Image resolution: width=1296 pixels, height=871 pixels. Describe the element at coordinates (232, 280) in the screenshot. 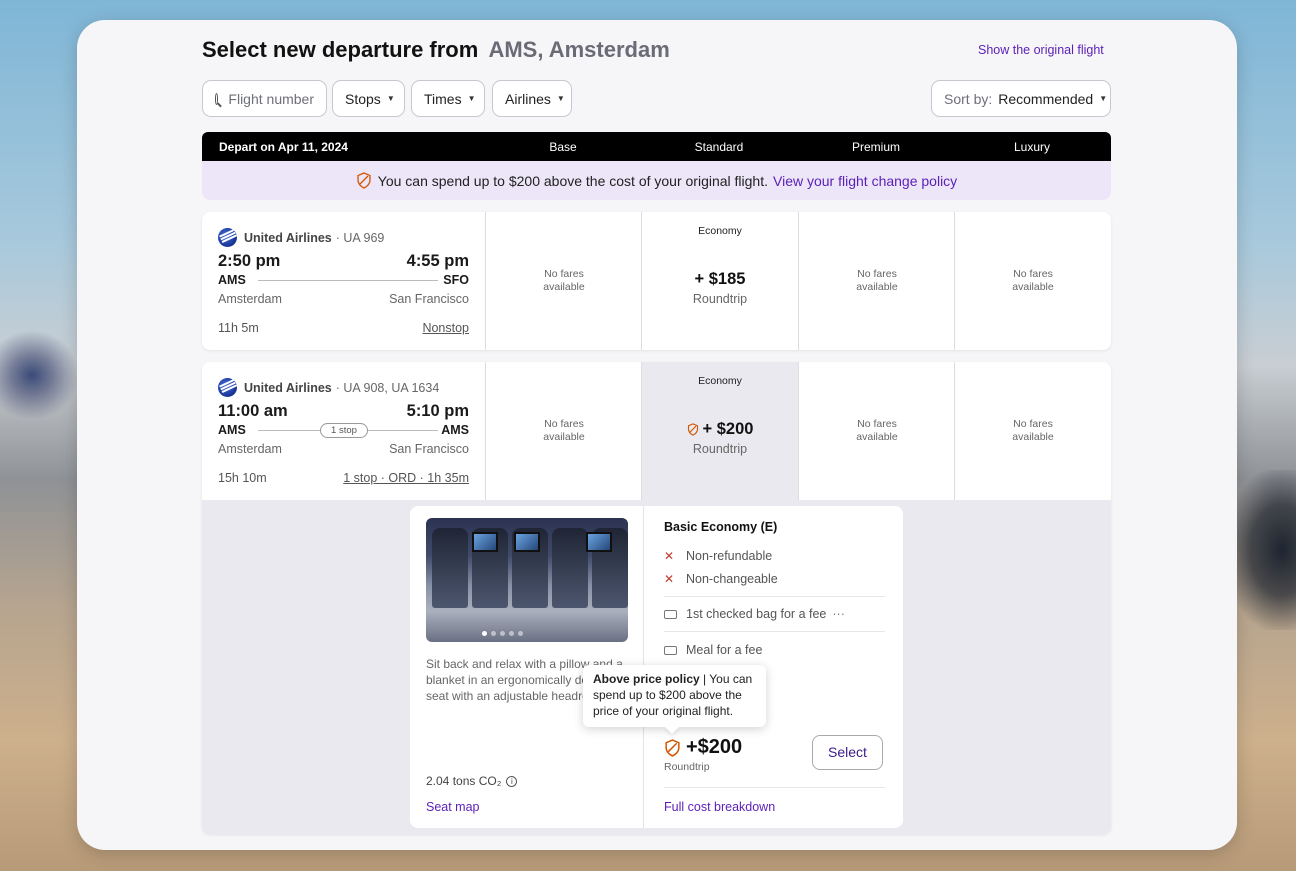

I see `origin-code: AMS` at that location.